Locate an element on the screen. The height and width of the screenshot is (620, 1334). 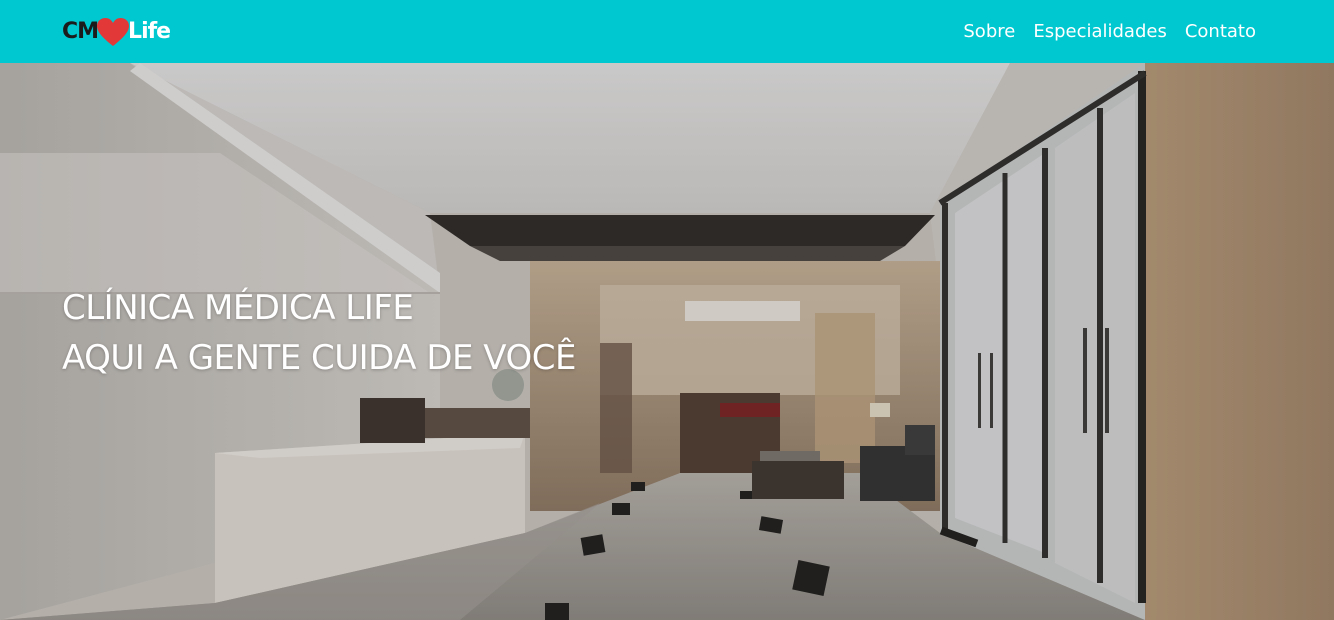
nav-link-especialidades: Especialidades is located at coordinates (1100, 31).